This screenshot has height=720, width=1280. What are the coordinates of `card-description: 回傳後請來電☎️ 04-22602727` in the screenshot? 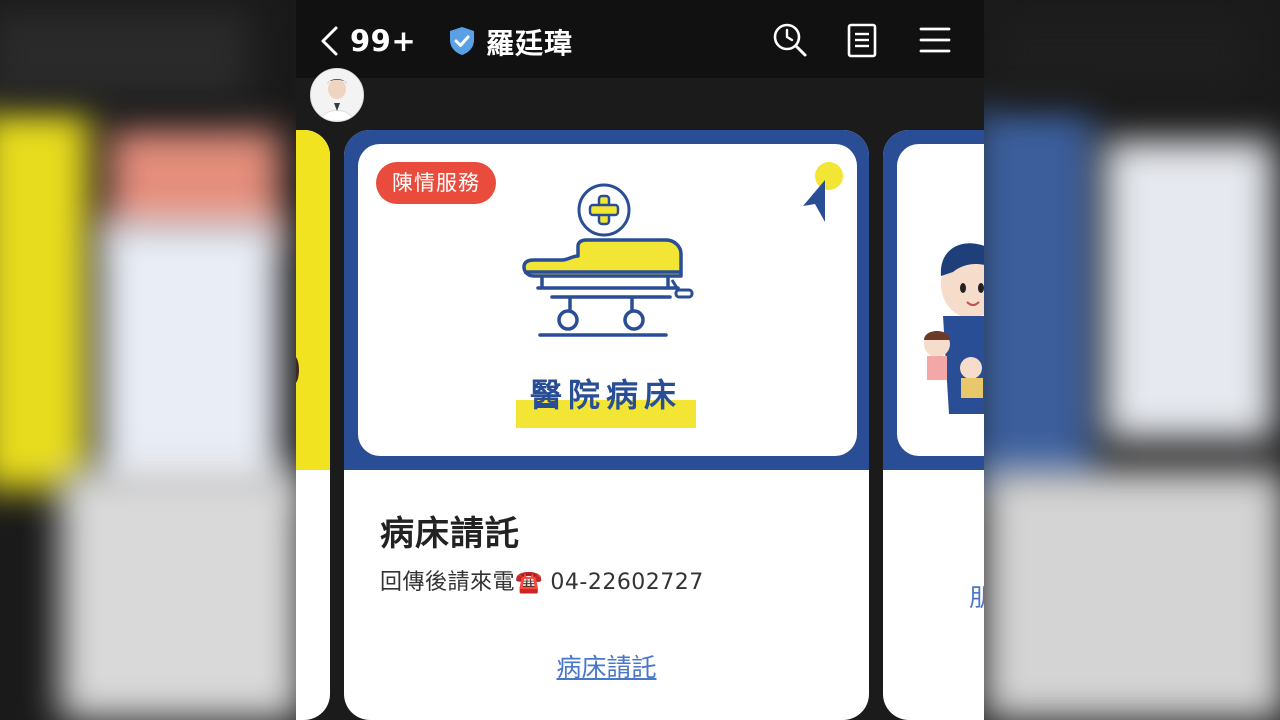 It's located at (542, 582).